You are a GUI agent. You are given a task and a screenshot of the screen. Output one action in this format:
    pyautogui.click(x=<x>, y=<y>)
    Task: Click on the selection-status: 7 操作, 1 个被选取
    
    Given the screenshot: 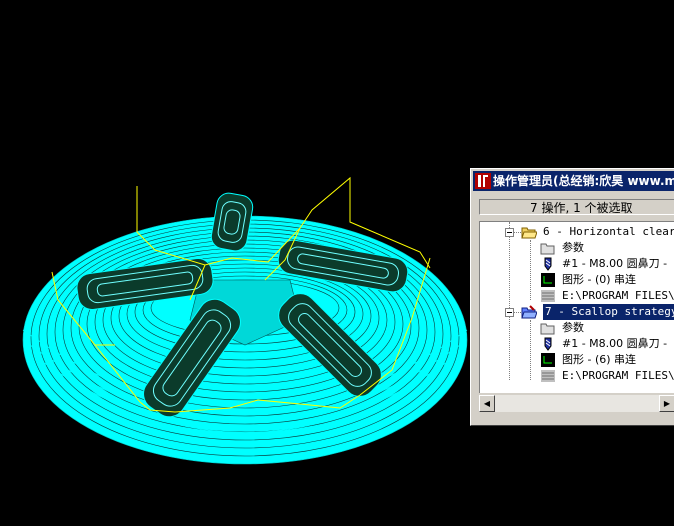 What is the action you would take?
    pyautogui.click(x=576, y=207)
    